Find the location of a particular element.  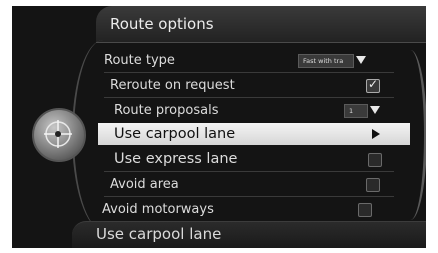

dropdown-value: Fast with tra is located at coordinates (323, 61).